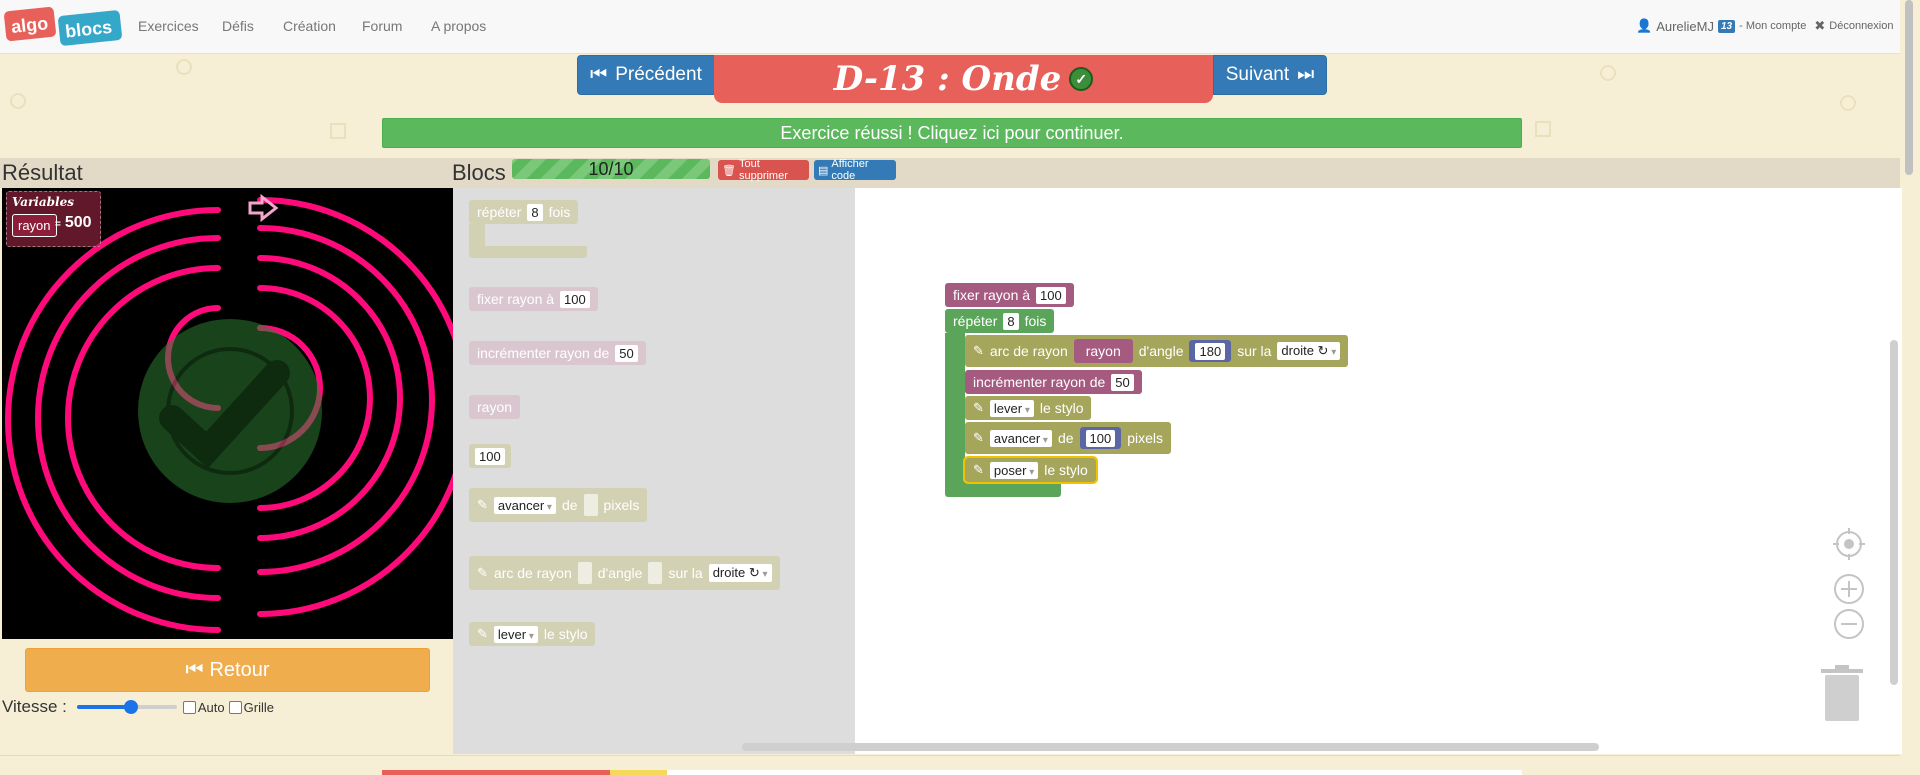 The height and width of the screenshot is (775, 1920). What do you see at coordinates (235, 707) in the screenshot?
I see `grid-checkbox` at bounding box center [235, 707].